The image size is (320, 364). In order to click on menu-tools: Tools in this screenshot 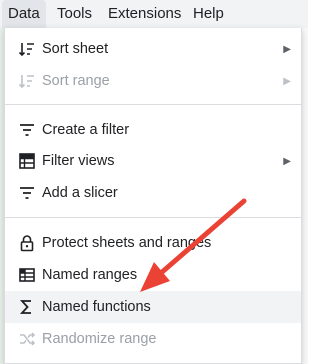, I will do `click(74, 14)`.